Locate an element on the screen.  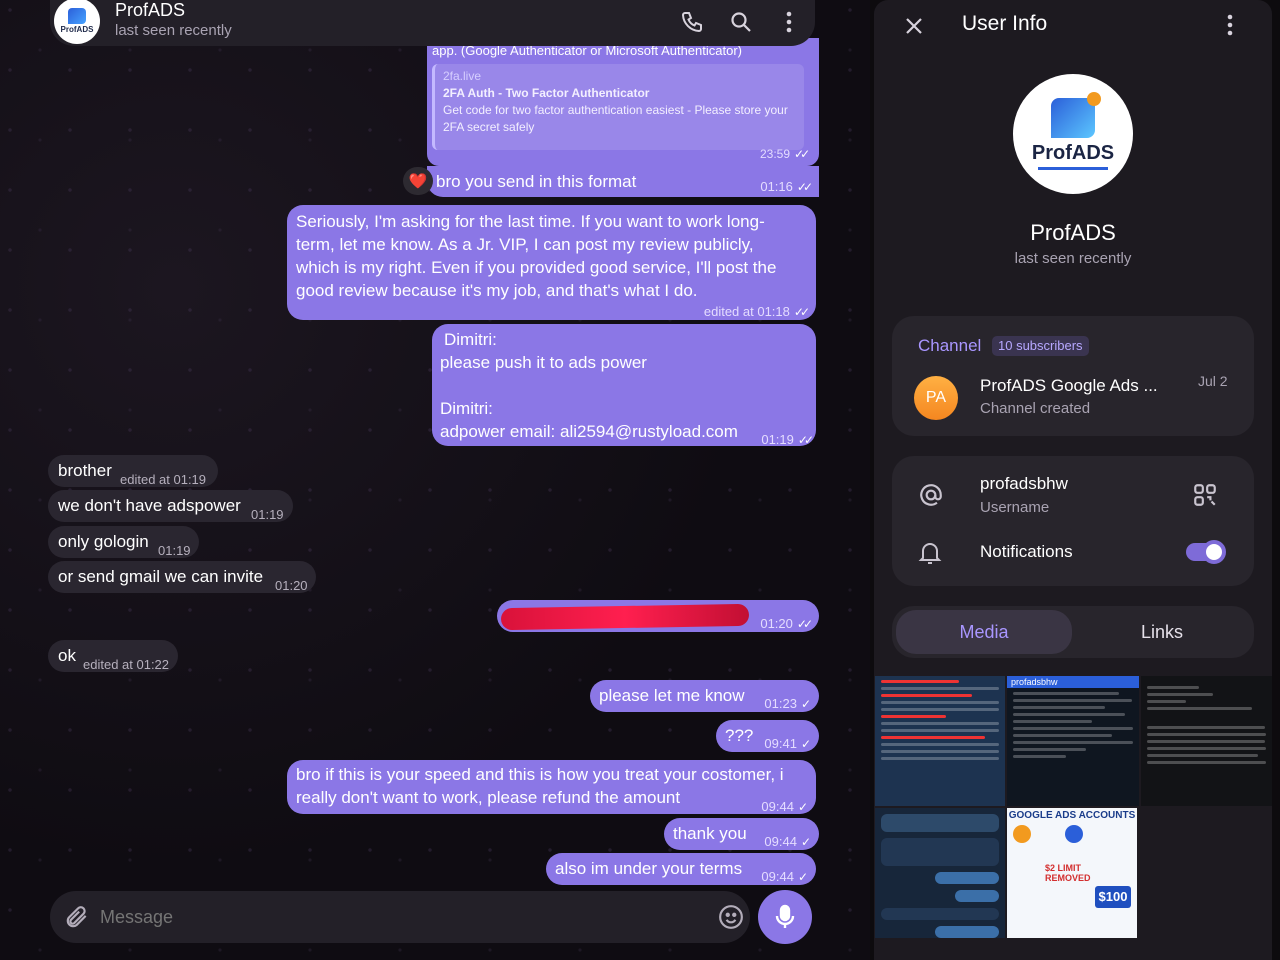
close-icon is located at coordinates (914, 26).